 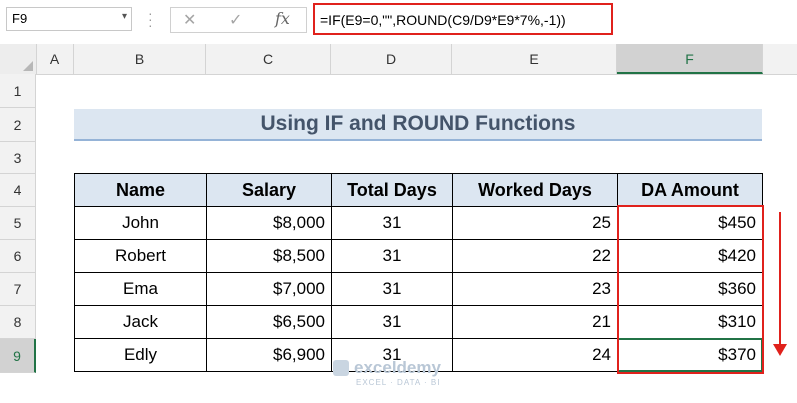 What do you see at coordinates (20, 18) in the screenshot?
I see `name-box-value: F9` at bounding box center [20, 18].